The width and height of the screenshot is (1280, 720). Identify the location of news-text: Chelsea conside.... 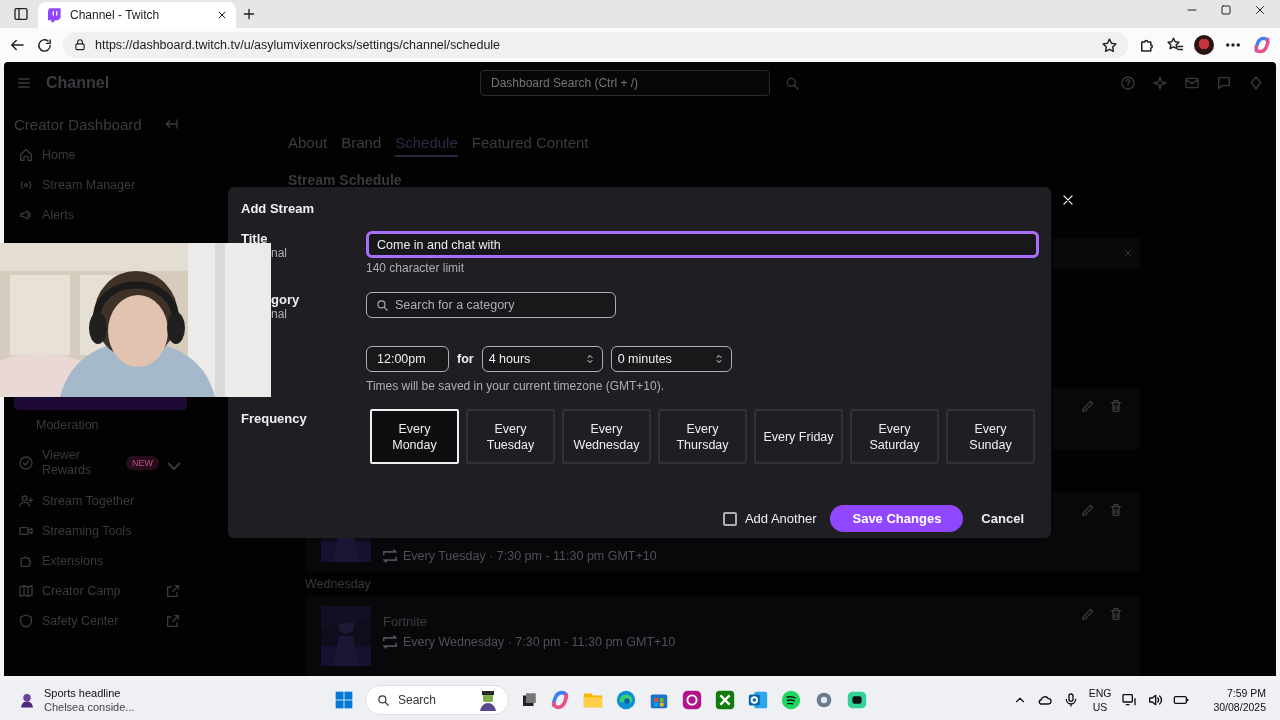
(89, 707).